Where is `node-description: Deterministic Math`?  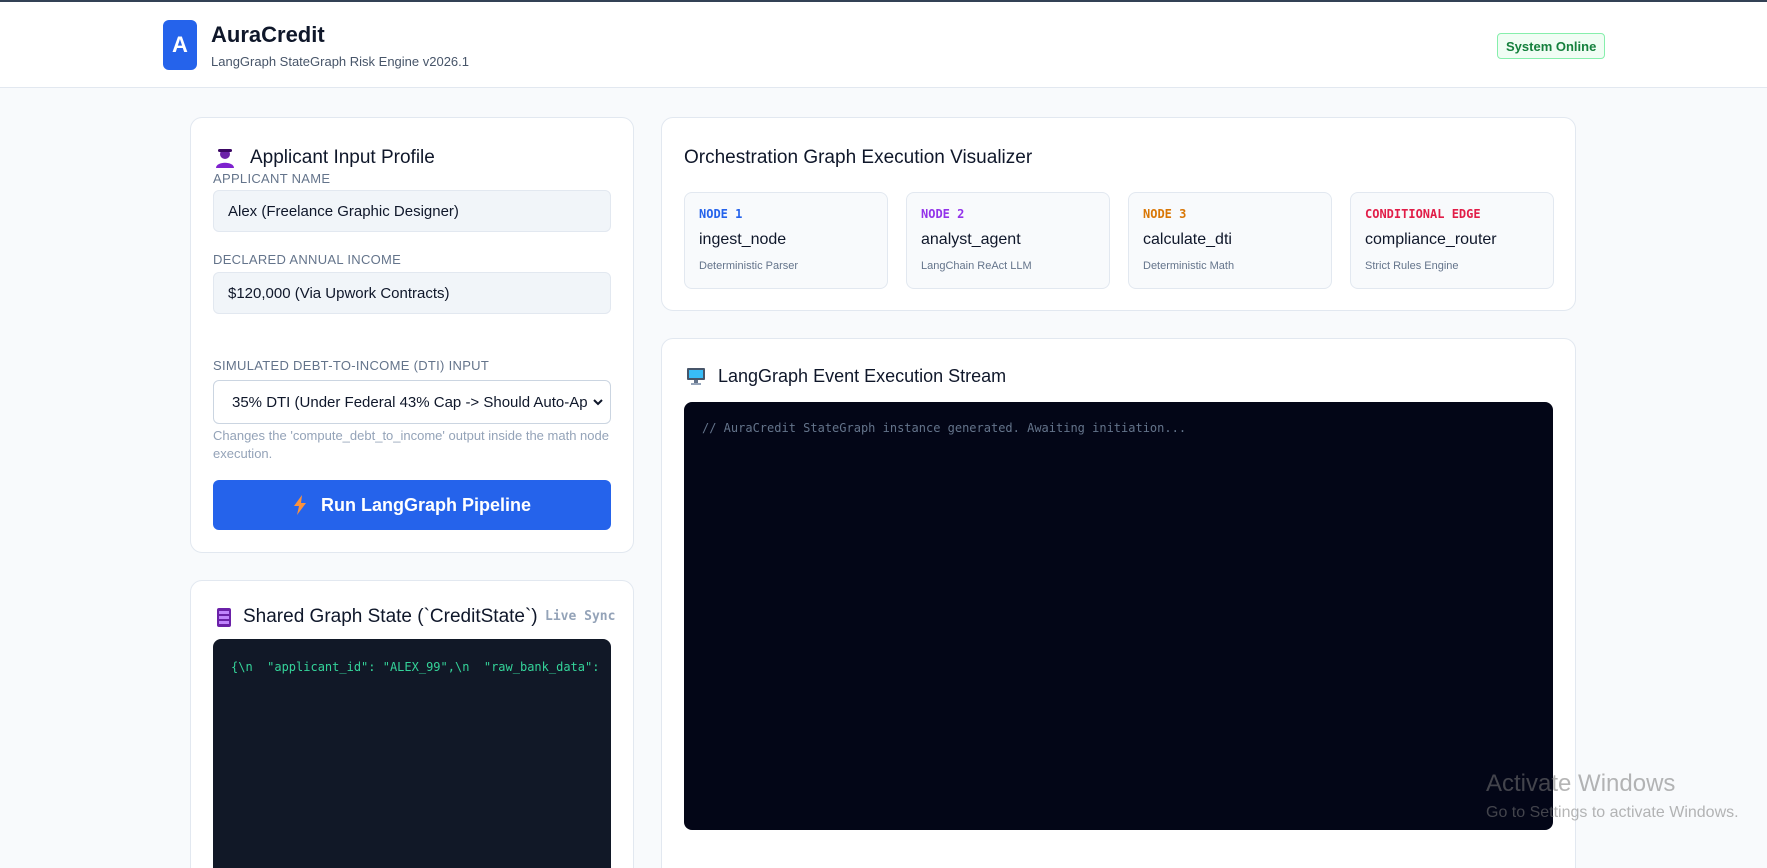 node-description: Deterministic Math is located at coordinates (1189, 266).